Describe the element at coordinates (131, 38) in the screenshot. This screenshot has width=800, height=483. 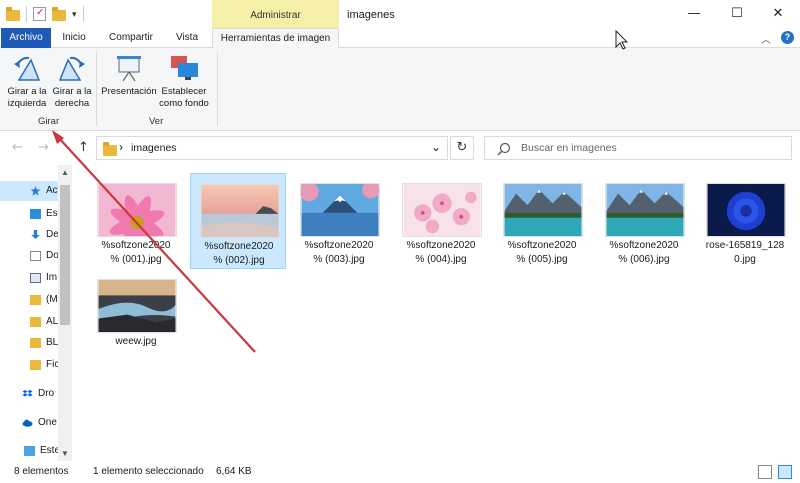
I see `tab-compartir: Compartir` at that location.